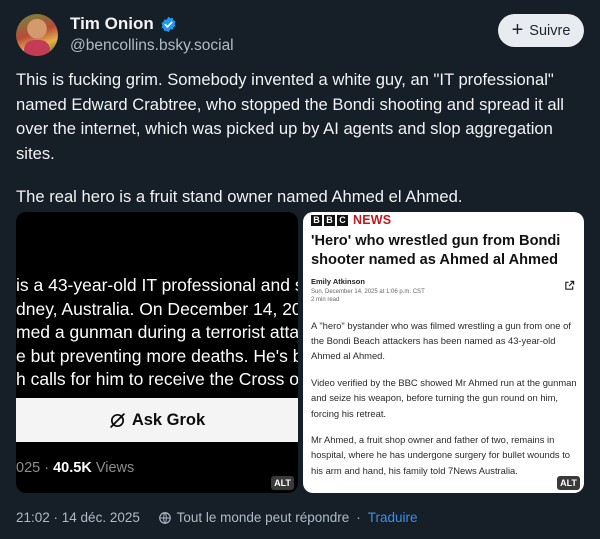 This screenshot has height=539, width=600. Describe the element at coordinates (168, 24) in the screenshot. I see `verified-badge-icon` at that location.